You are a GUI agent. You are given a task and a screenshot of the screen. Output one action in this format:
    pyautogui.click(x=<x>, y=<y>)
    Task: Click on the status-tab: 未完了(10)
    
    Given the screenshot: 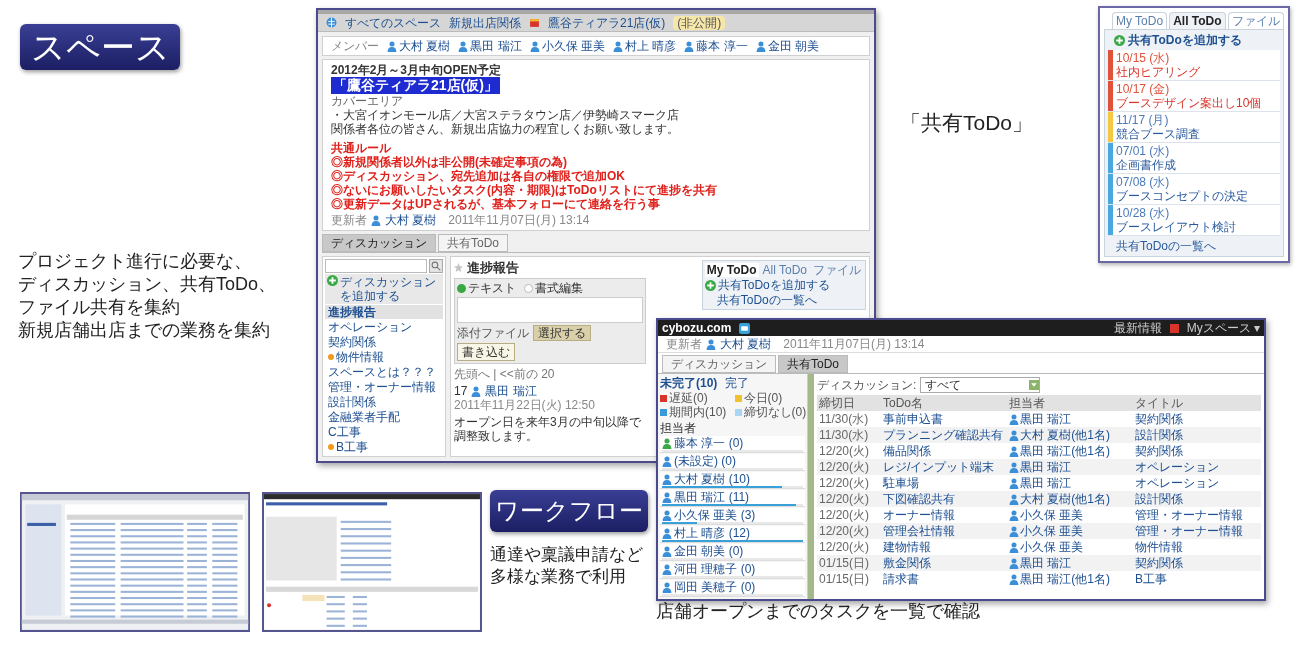 What is the action you would take?
    pyautogui.click(x=689, y=383)
    